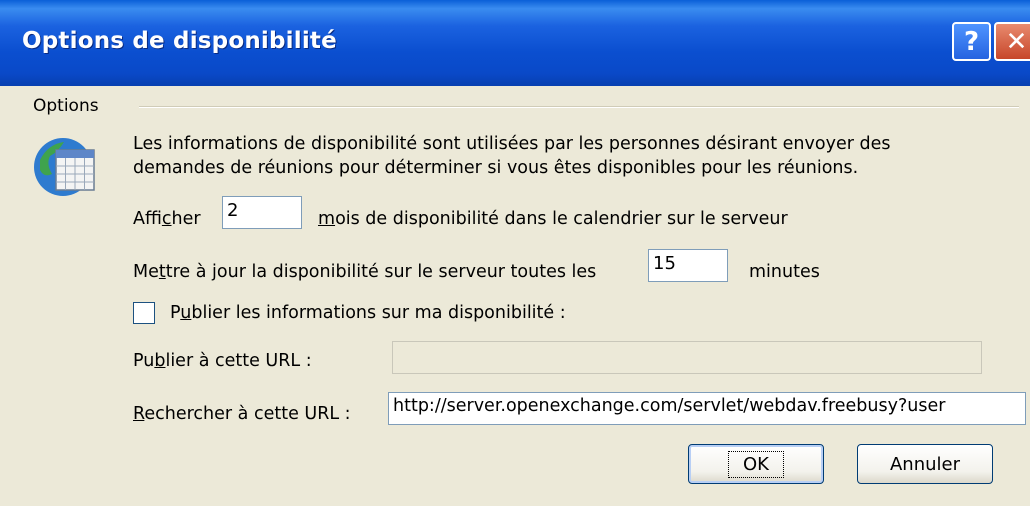 The width and height of the screenshot is (1030, 506). Describe the element at coordinates (179, 41) in the screenshot. I see `dialog-title: Options de disponibilité` at that location.